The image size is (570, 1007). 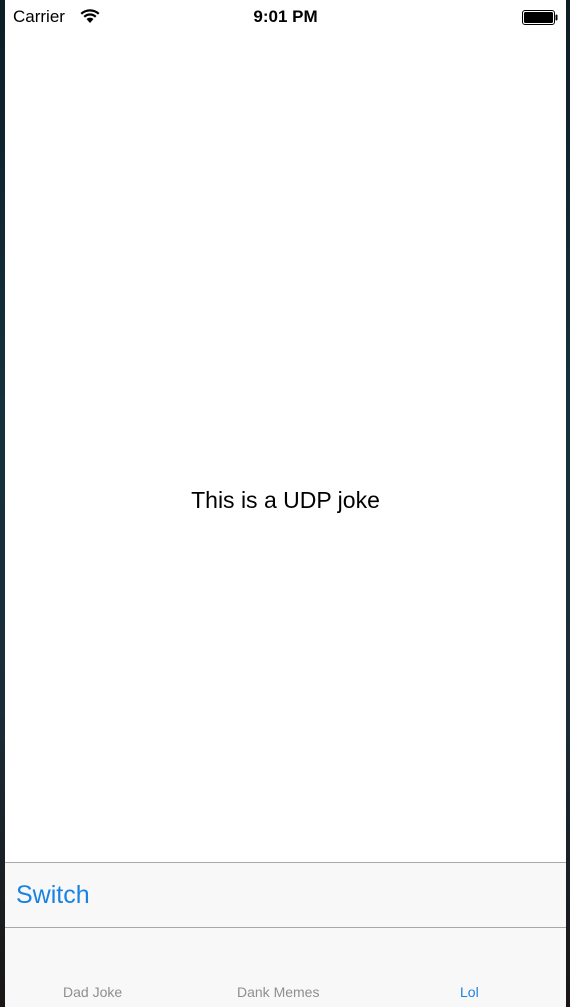 What do you see at coordinates (285, 967) in the screenshot?
I see `tab-bar: Dad Joke Dank Memes Lol` at bounding box center [285, 967].